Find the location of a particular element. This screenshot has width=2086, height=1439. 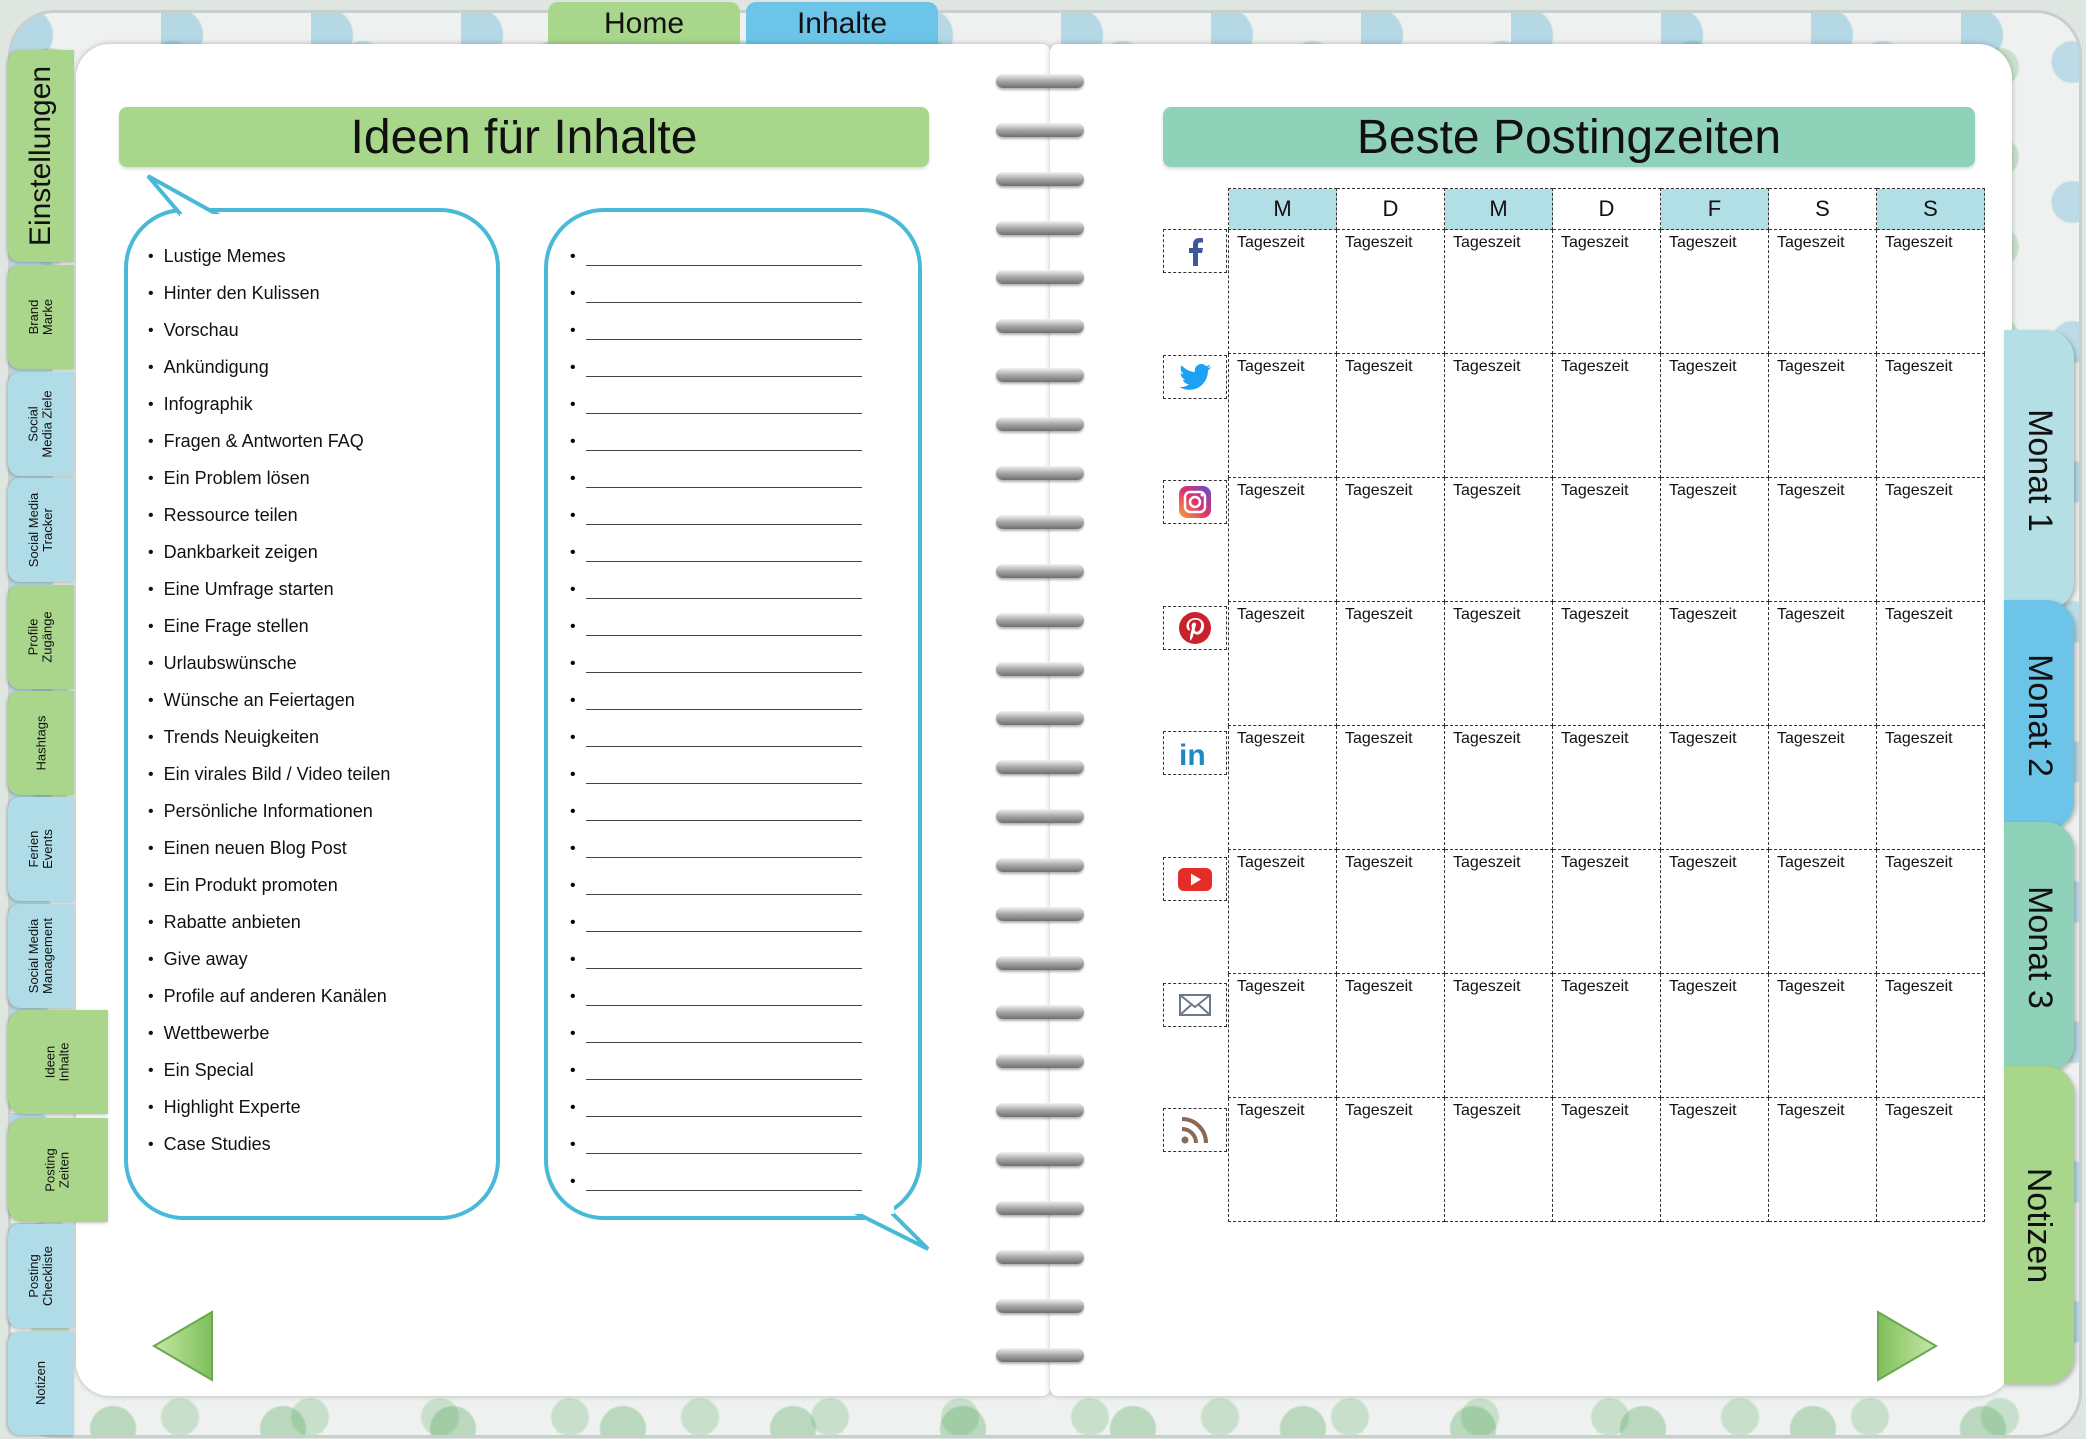

side-tab-11: Notizen is located at coordinates (41, 1383).